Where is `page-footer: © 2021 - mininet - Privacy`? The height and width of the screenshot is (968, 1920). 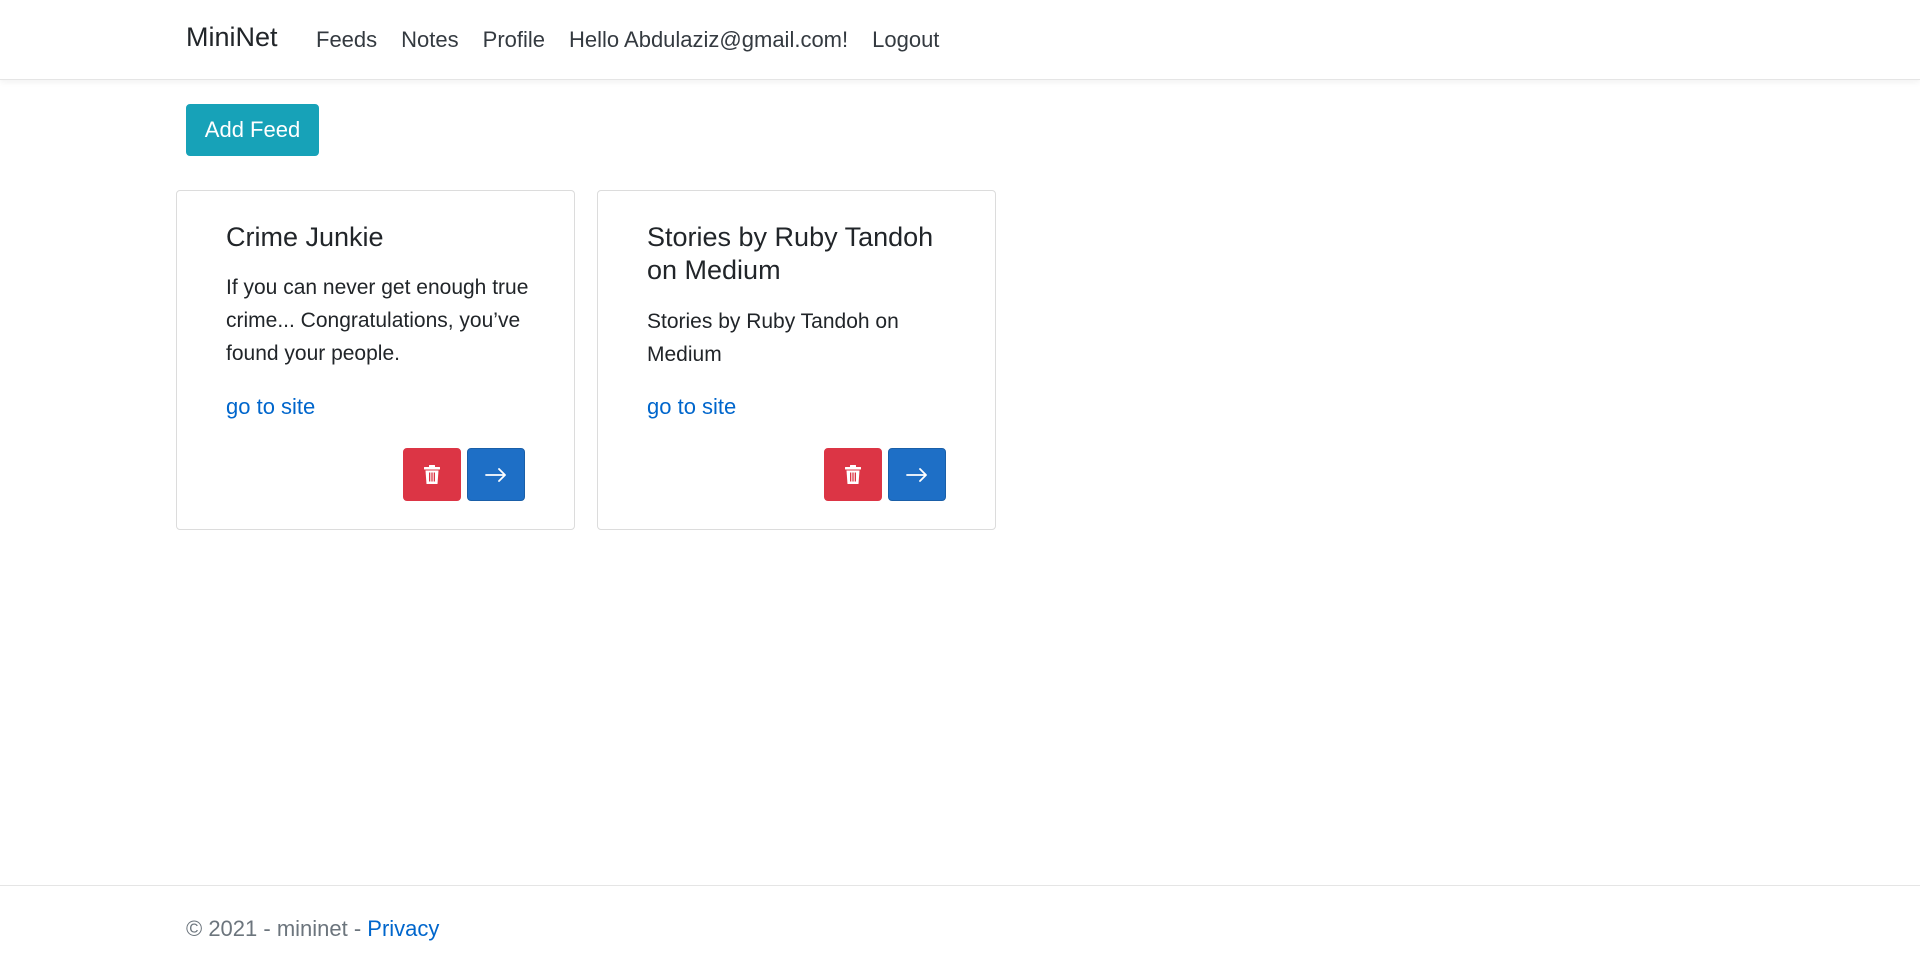 page-footer: © 2021 - mininet - Privacy is located at coordinates (960, 926).